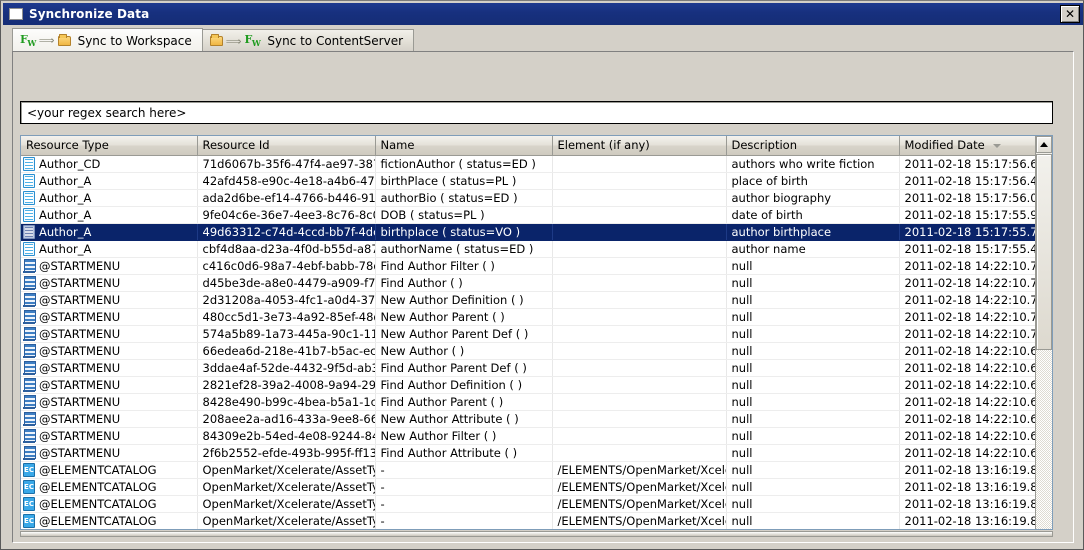 Image resolution: width=1084 pixels, height=550 pixels. I want to click on folder-icon, so click(216, 40).